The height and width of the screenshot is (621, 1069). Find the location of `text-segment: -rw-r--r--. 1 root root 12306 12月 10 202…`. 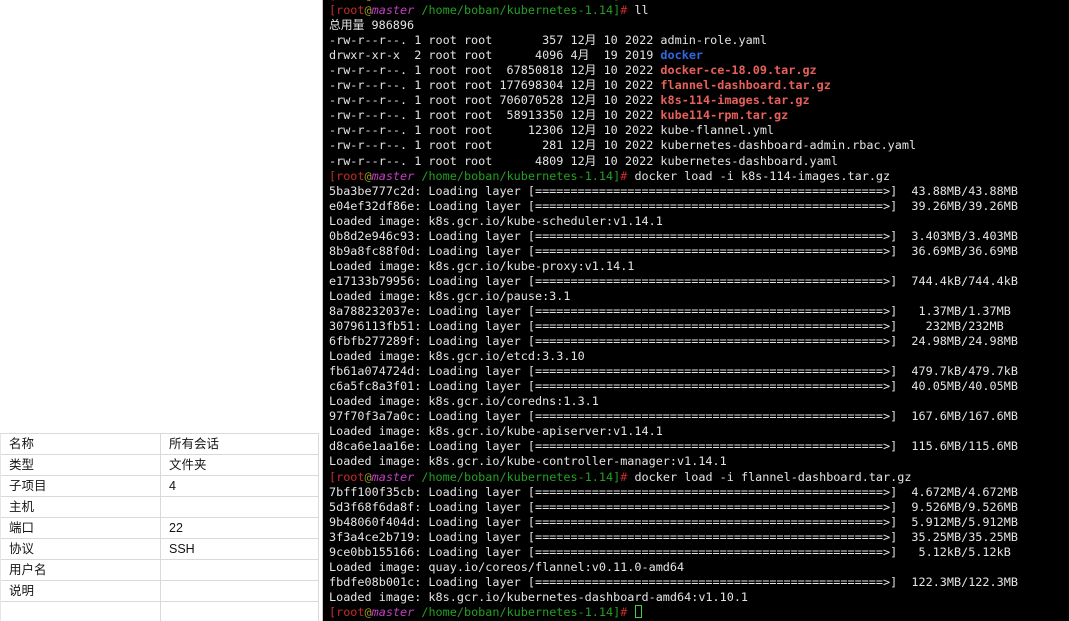

text-segment: -rw-r--r--. 1 root root 12306 12月 10 202… is located at coordinates (552, 130).